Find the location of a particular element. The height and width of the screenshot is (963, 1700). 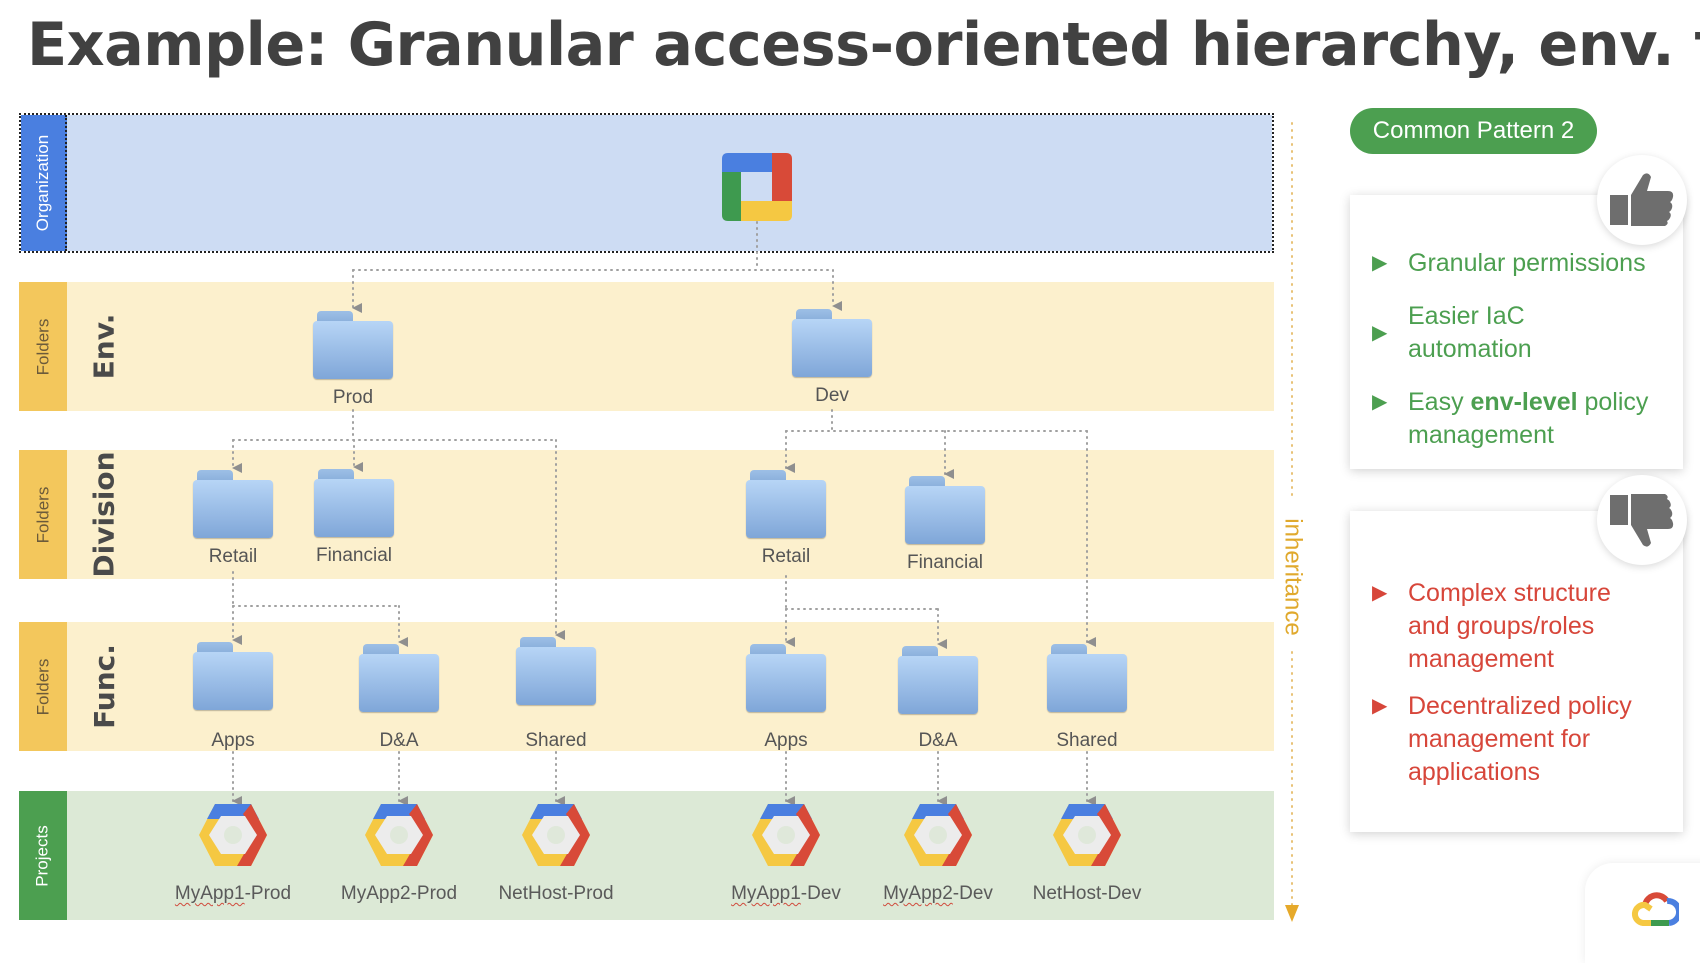

folder-retail-prod: Retail is located at coordinates (233, 519).